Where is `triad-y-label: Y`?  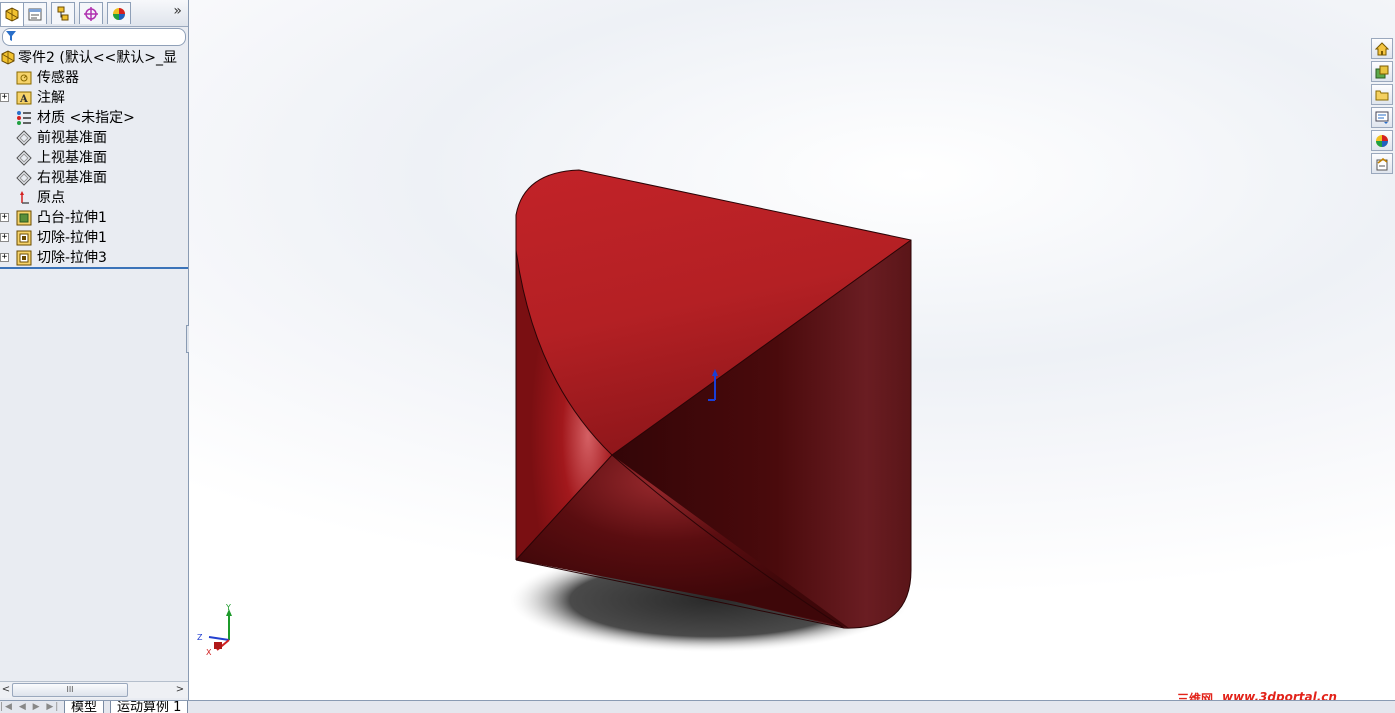
triad-y-label: Y is located at coordinates (228, 607).